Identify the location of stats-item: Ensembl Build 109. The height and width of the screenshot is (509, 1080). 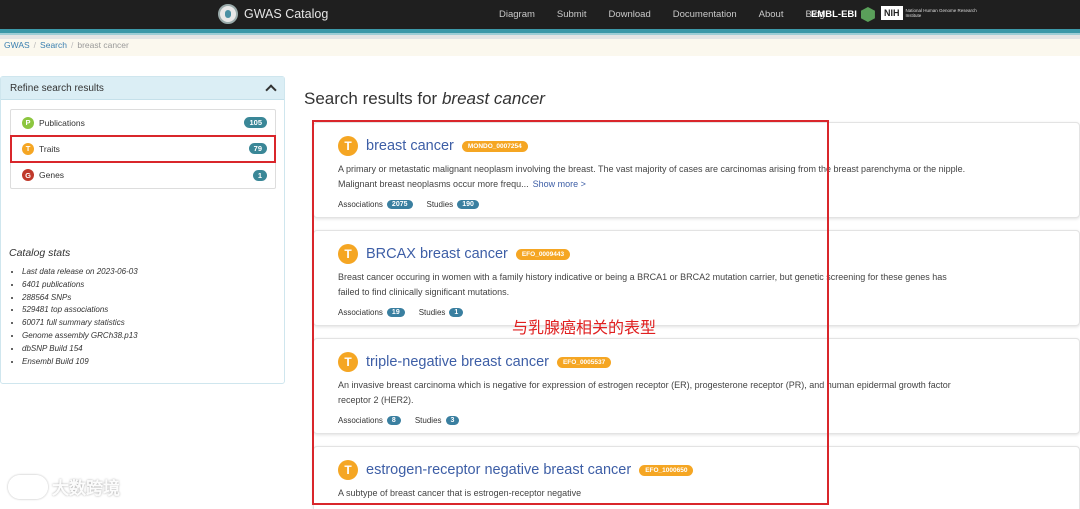
(80, 363).